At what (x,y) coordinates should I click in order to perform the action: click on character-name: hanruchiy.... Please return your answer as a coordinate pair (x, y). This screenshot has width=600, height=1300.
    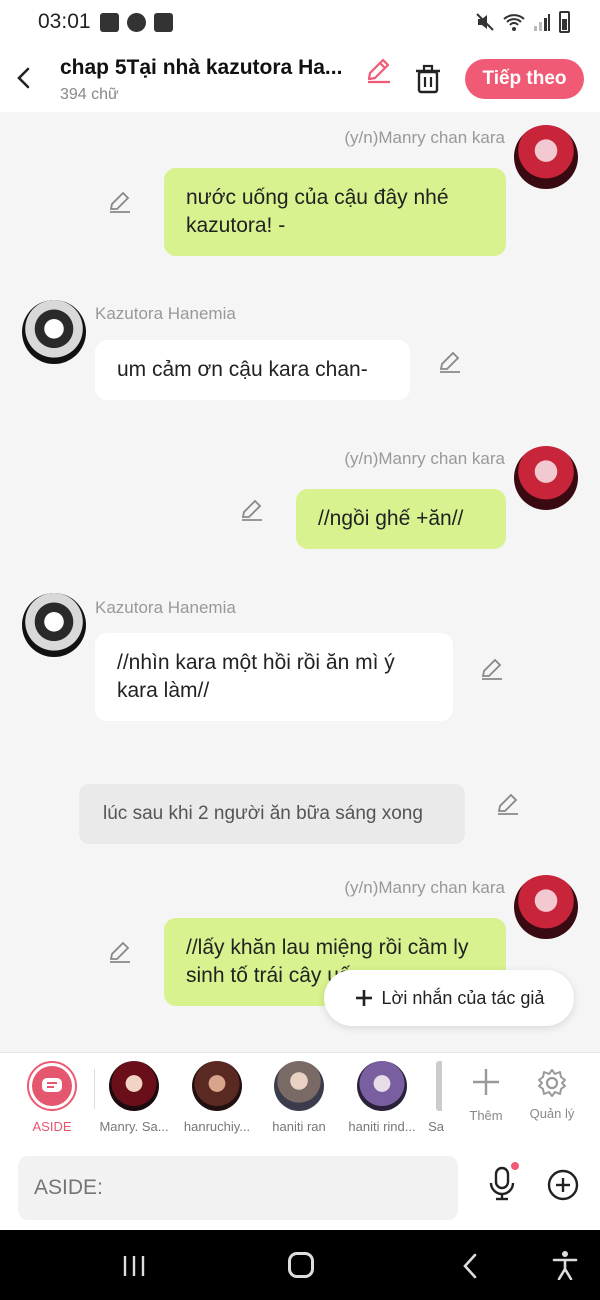
    Looking at the image, I should click on (217, 1126).